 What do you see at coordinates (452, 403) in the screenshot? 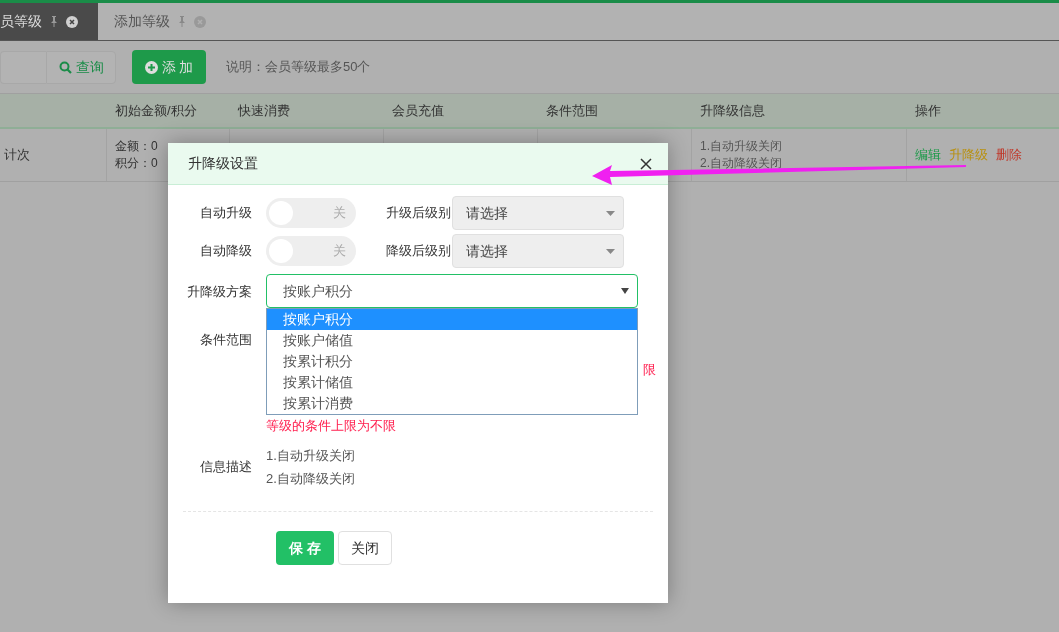
I see `dropdown-option: 按累计消费` at bounding box center [452, 403].